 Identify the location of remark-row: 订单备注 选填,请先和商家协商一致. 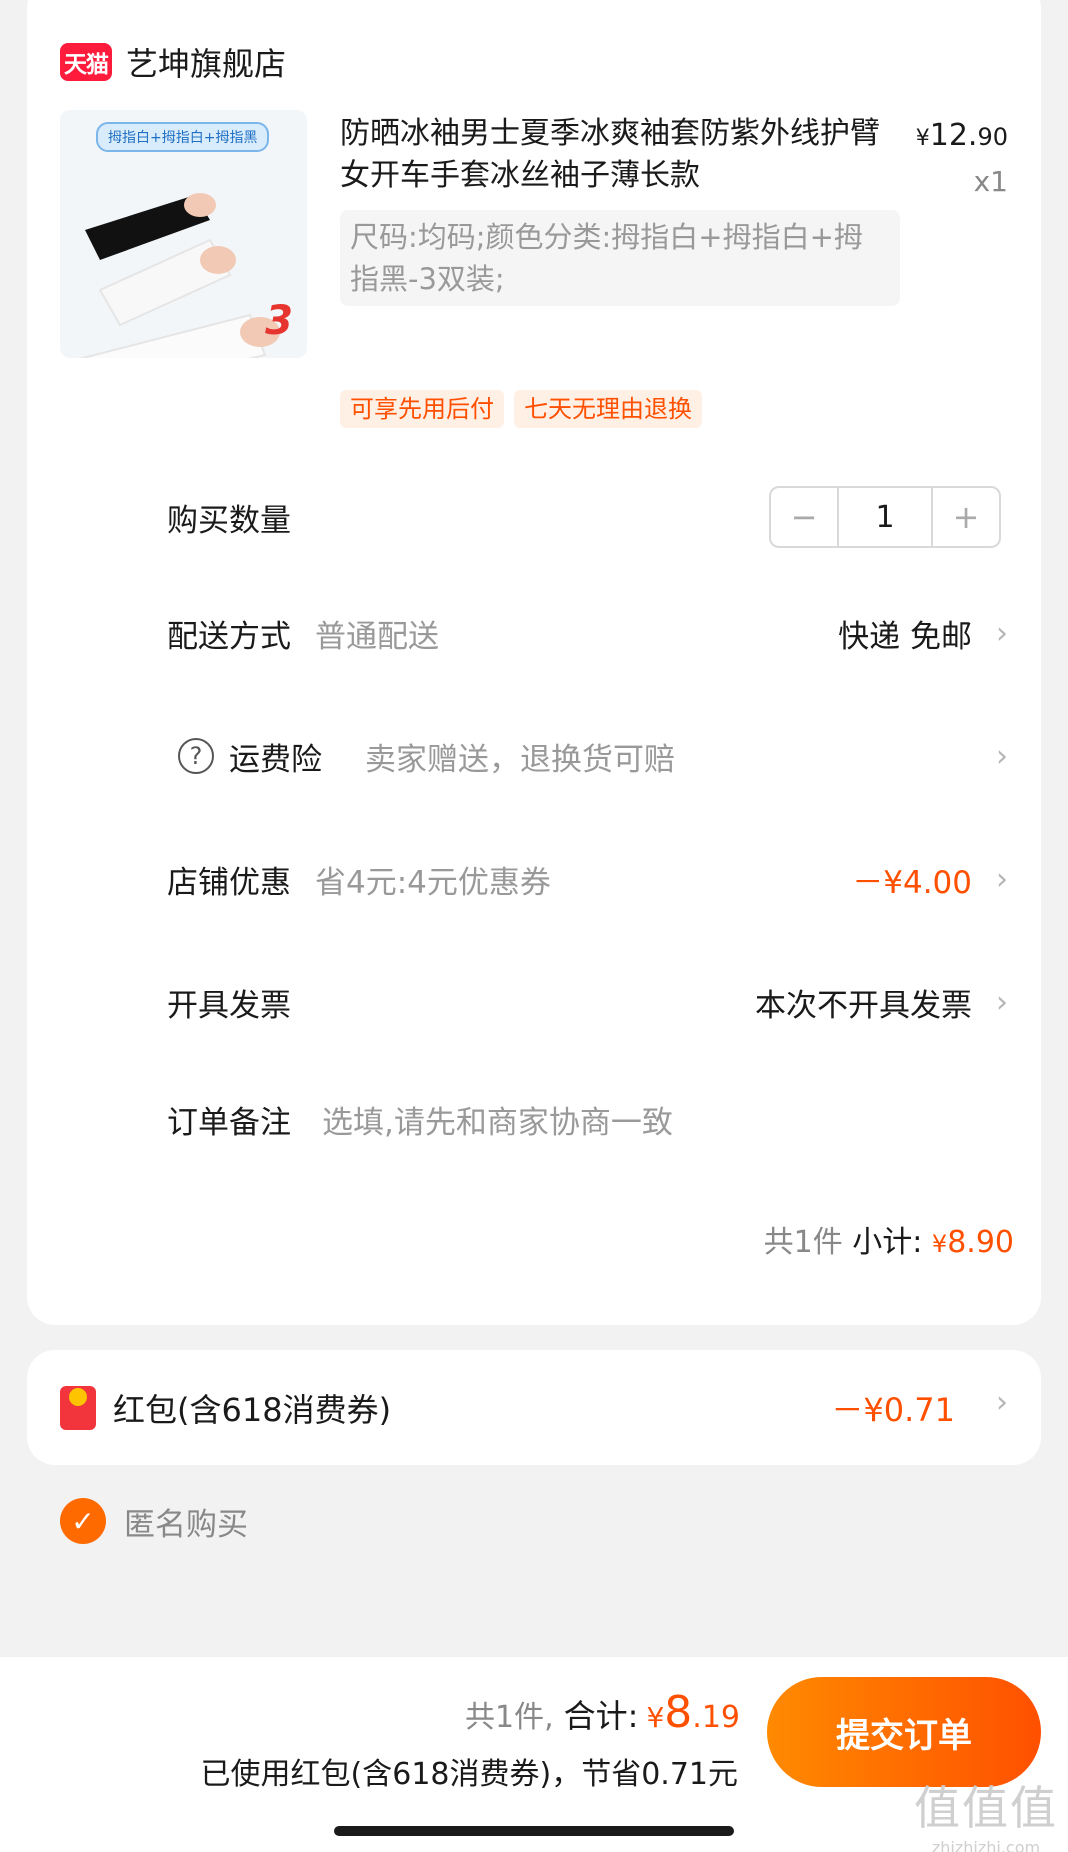
(587, 1119).